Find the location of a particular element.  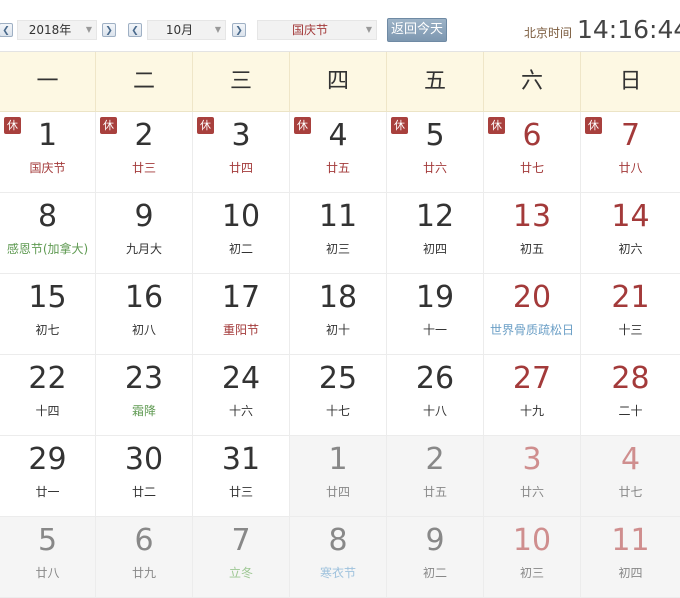

calendar-day-cell: 27 十九 is located at coordinates (532, 395).